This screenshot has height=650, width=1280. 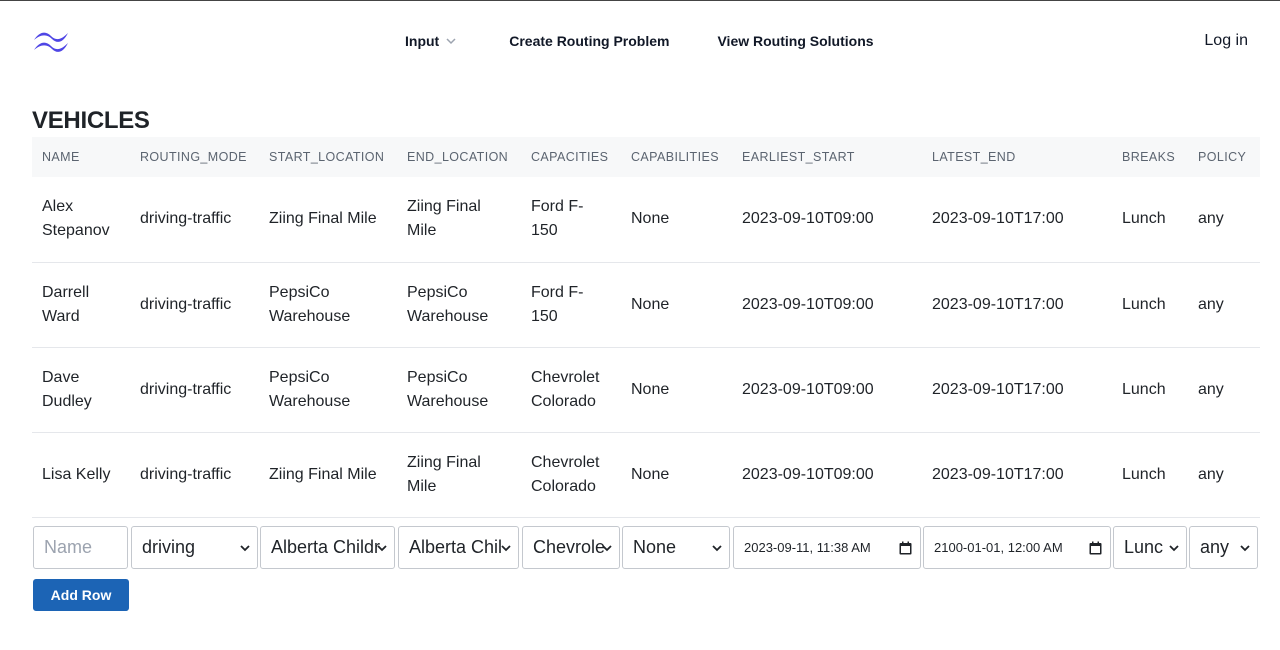 What do you see at coordinates (422, 41) in the screenshot?
I see `nav-input-label: Input` at bounding box center [422, 41].